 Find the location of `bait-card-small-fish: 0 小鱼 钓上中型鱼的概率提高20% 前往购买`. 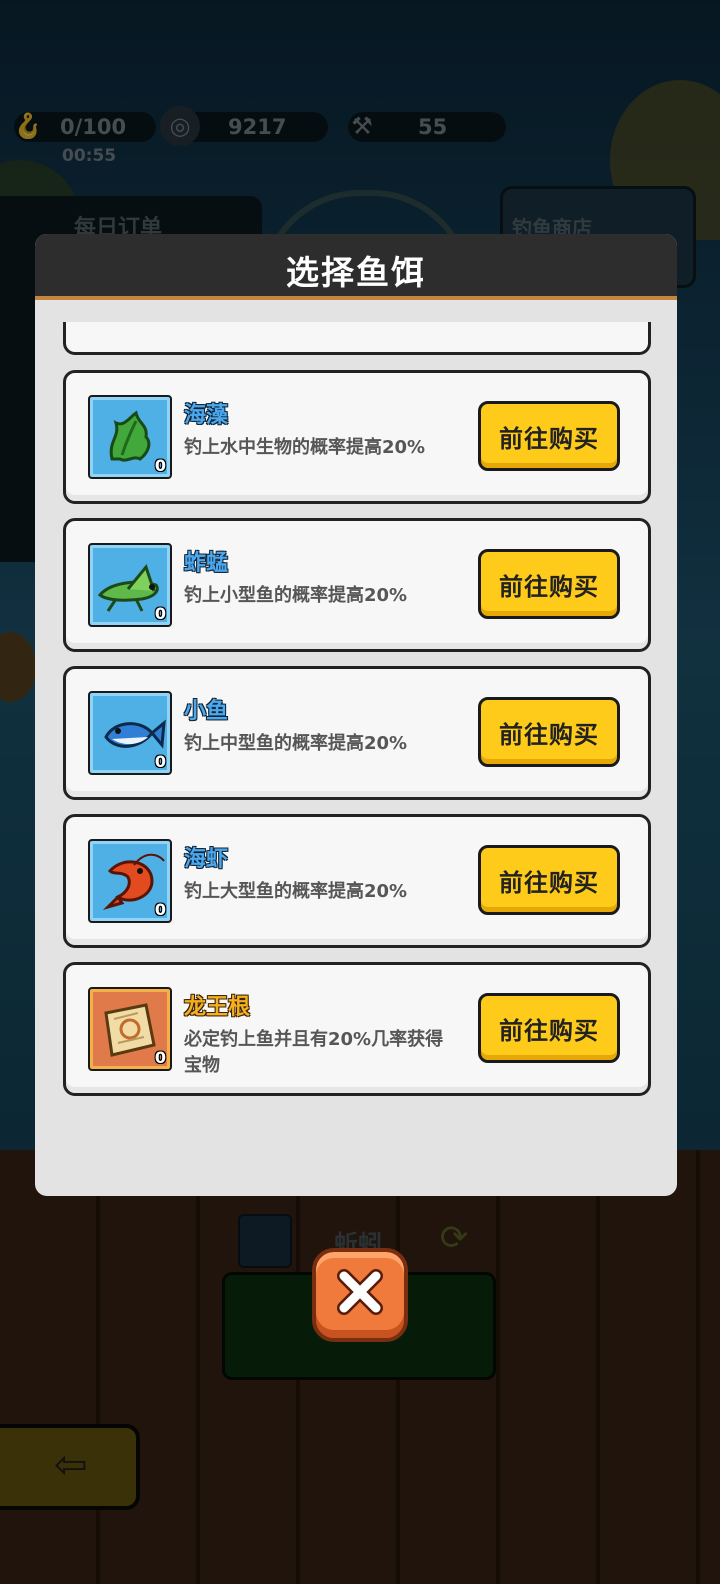

bait-card-small-fish: 0 小鱼 钓上中型鱼的概率提高20% 前往购买 is located at coordinates (357, 733).